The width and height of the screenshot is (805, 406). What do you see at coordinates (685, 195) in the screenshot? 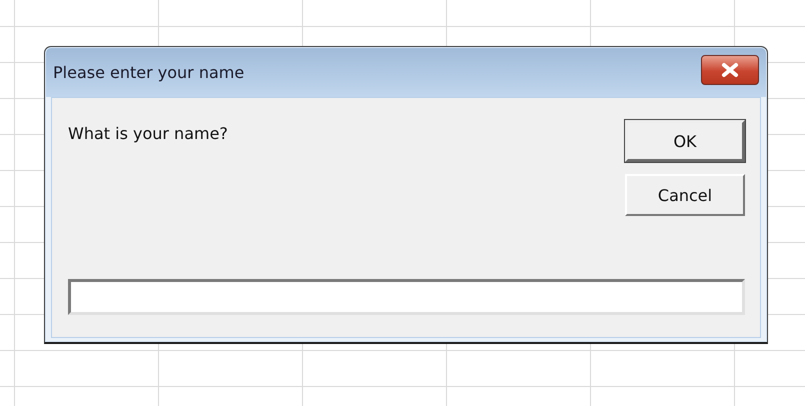
I see `cancel-button: Cancel` at bounding box center [685, 195].